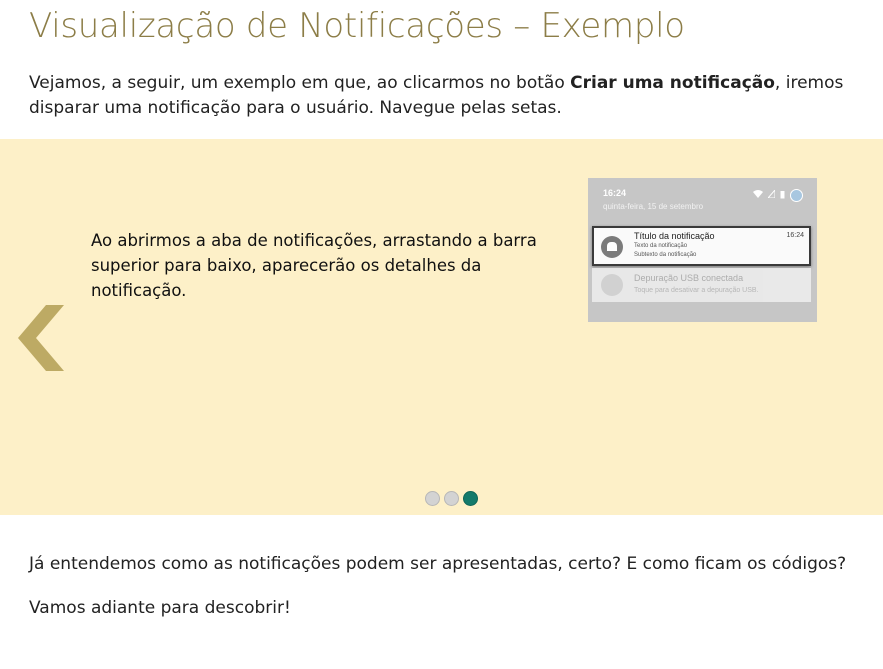  Describe the element at coordinates (796, 195) in the screenshot. I see `avatar-icon` at that location.